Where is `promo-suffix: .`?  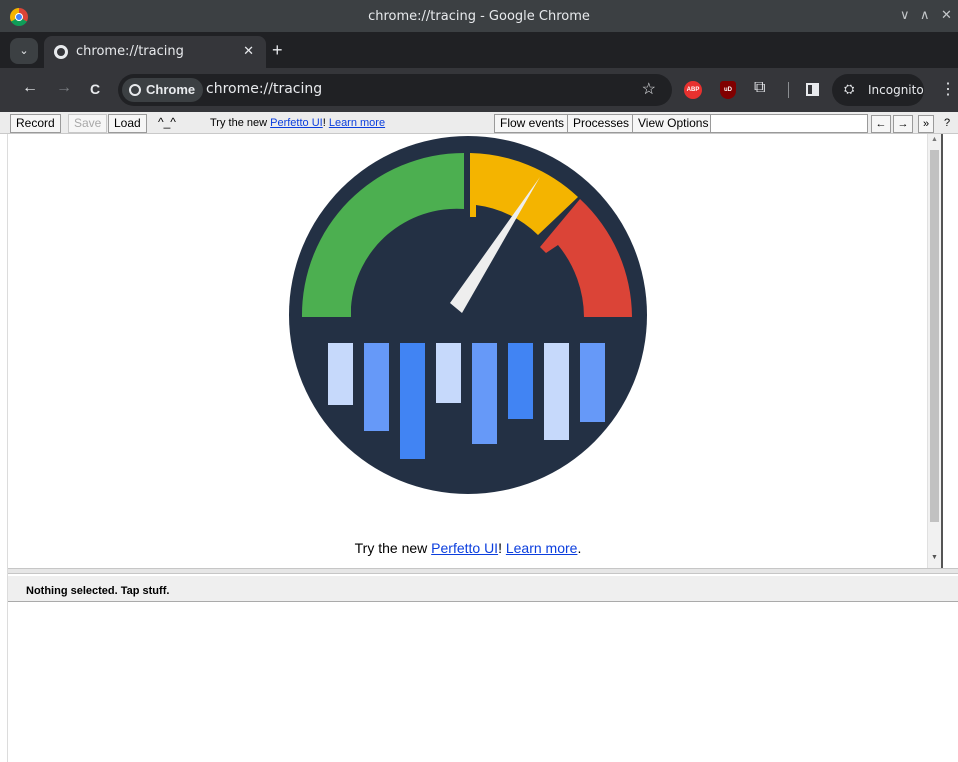 promo-suffix: . is located at coordinates (579, 548).